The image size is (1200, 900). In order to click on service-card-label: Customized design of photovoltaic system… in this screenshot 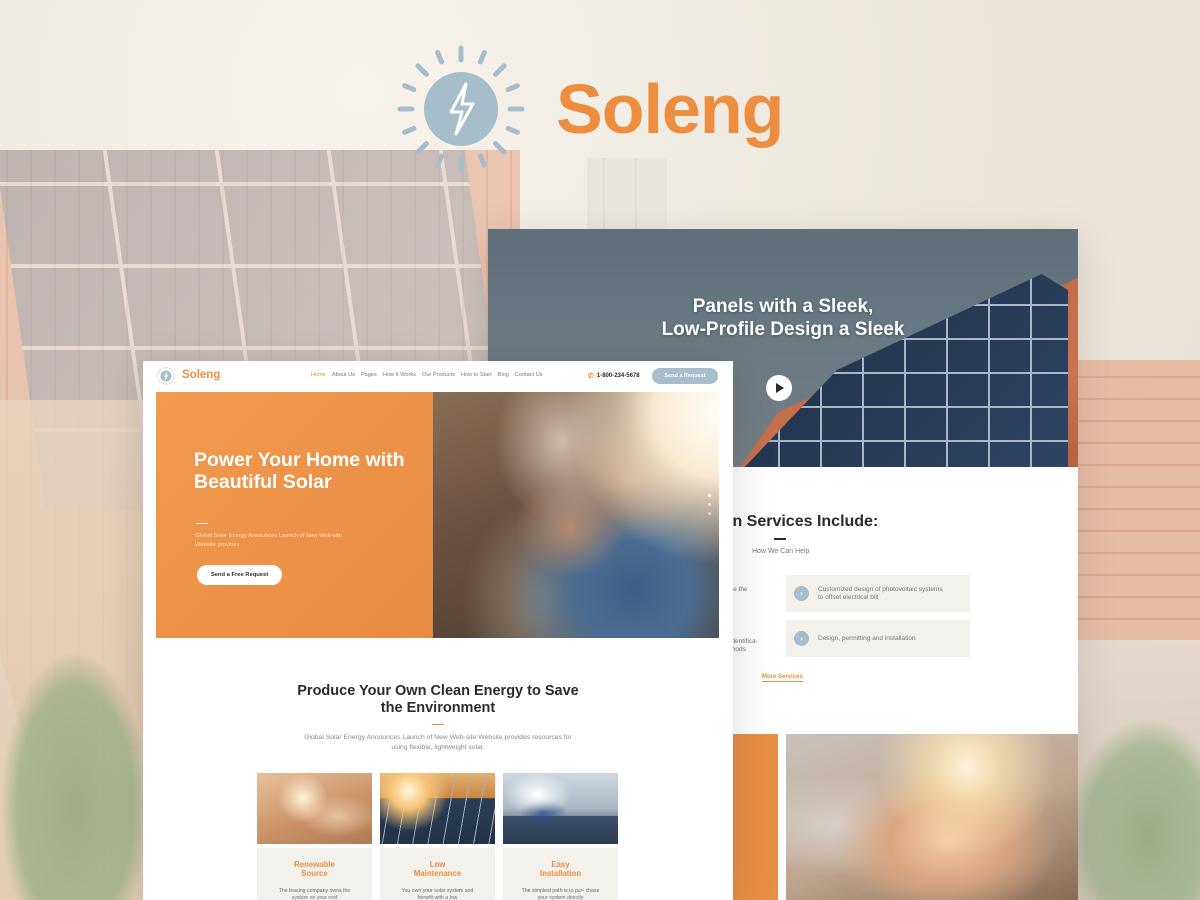, I will do `click(880, 593)`.